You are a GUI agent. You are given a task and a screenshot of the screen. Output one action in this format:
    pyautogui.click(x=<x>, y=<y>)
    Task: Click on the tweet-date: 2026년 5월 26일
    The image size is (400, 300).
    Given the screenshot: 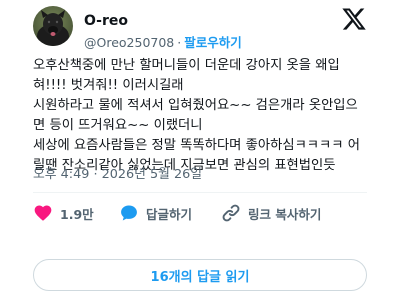 What is the action you would take?
    pyautogui.click(x=152, y=174)
    